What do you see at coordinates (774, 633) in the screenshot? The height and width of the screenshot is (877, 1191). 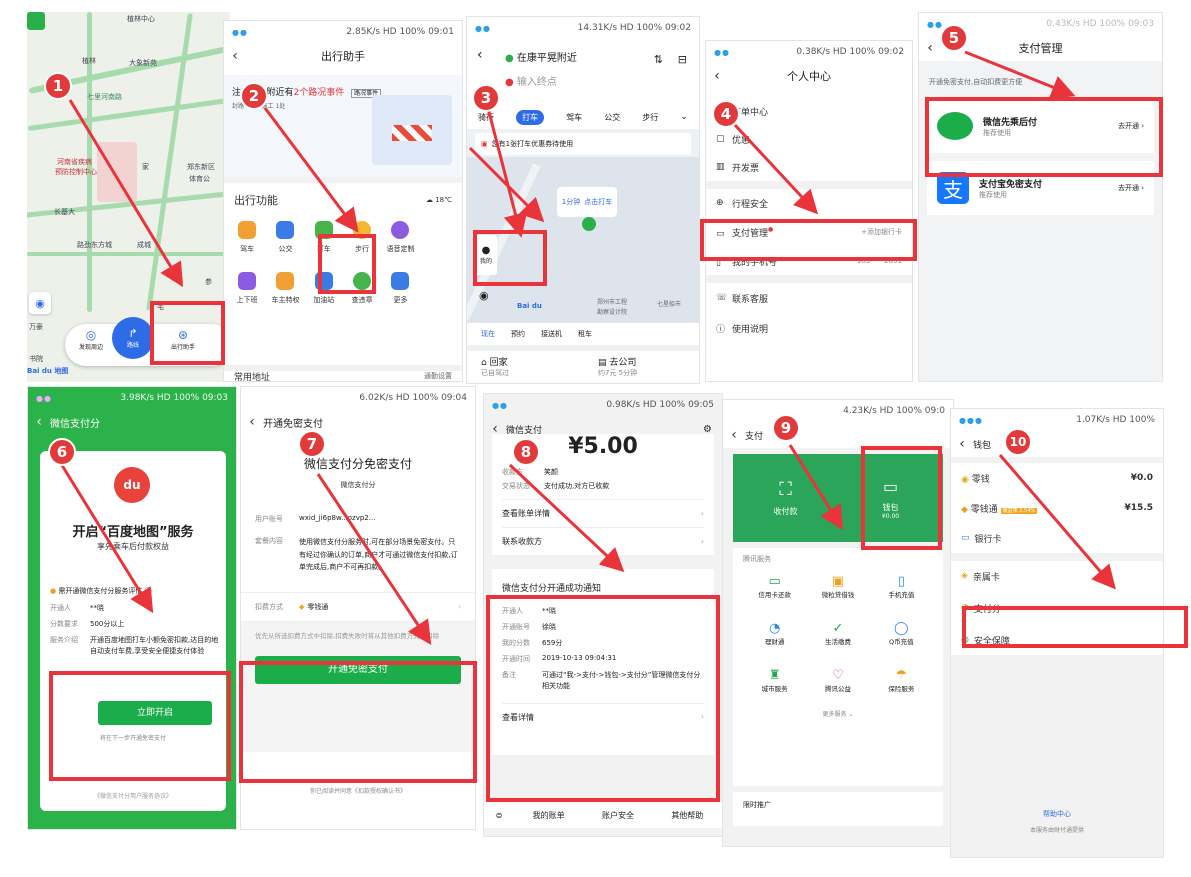 I see `service-wealth: ◔ 理财通` at bounding box center [774, 633].